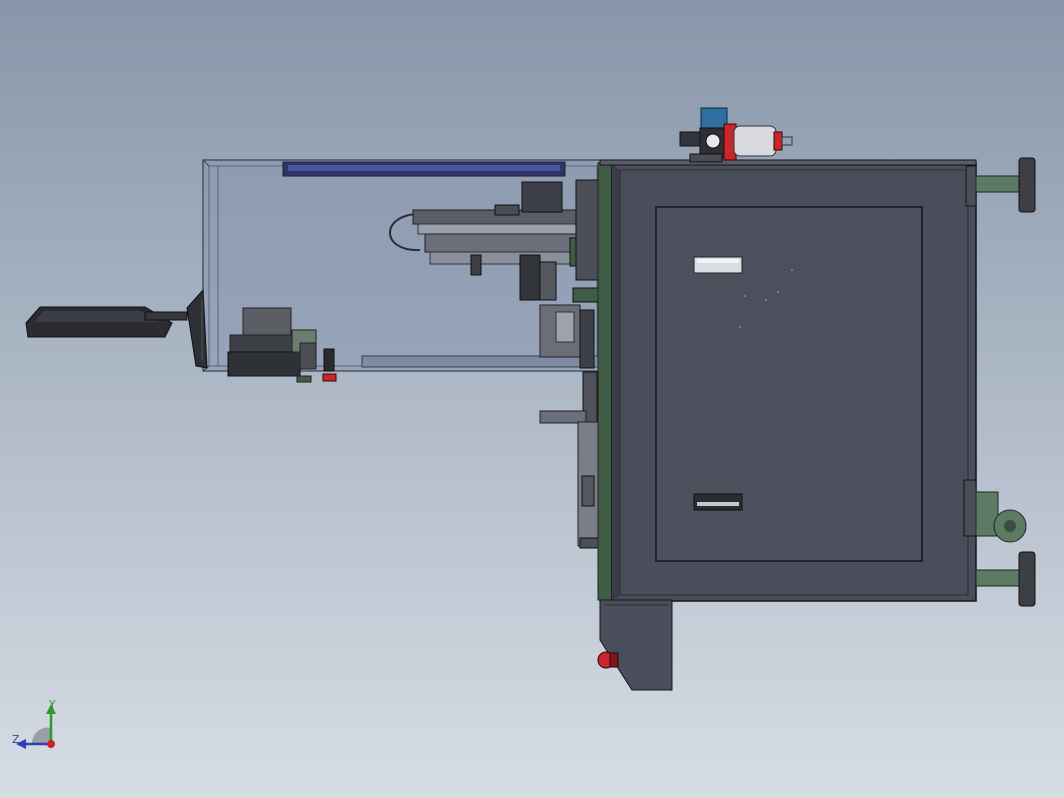  Describe the element at coordinates (51, 744) in the screenshot. I see `x-axis-origin` at that location.